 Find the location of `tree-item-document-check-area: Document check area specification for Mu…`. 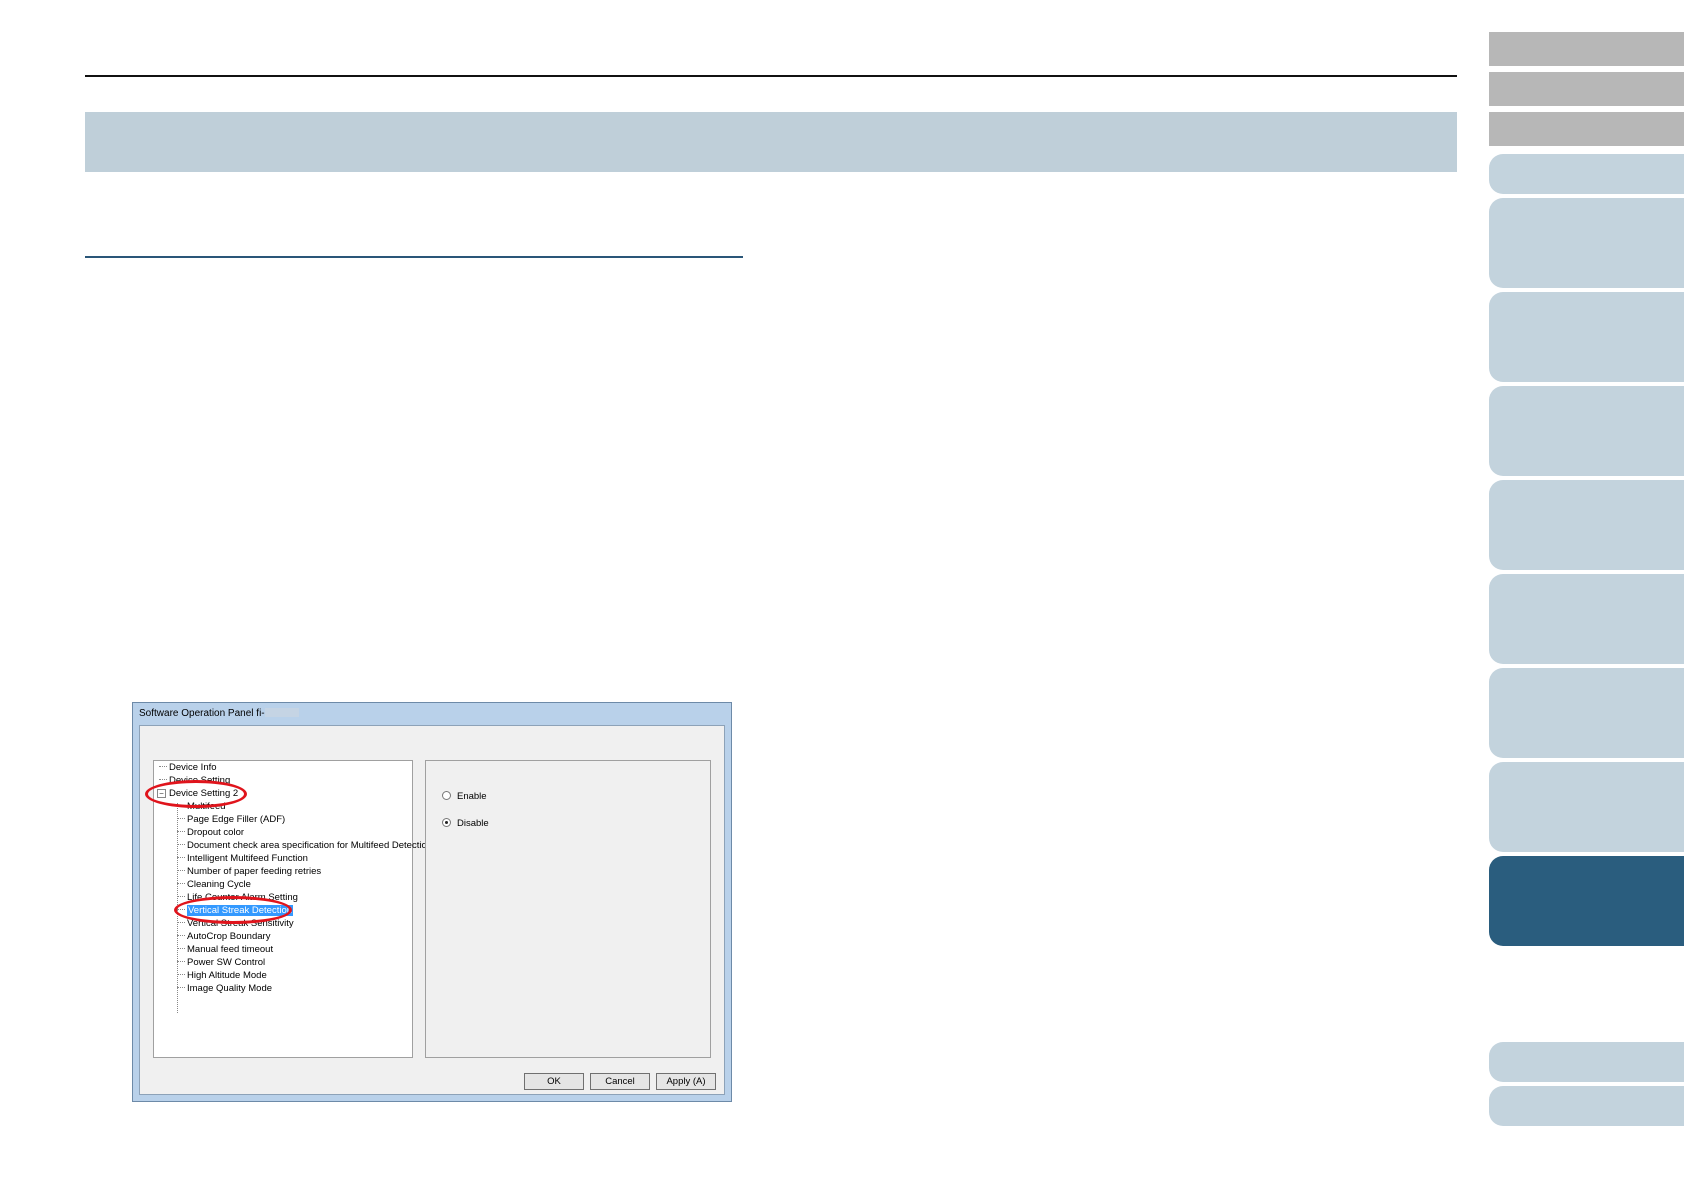

tree-item-document-check-area: Document check area specification for Mu… is located at coordinates (304, 846).